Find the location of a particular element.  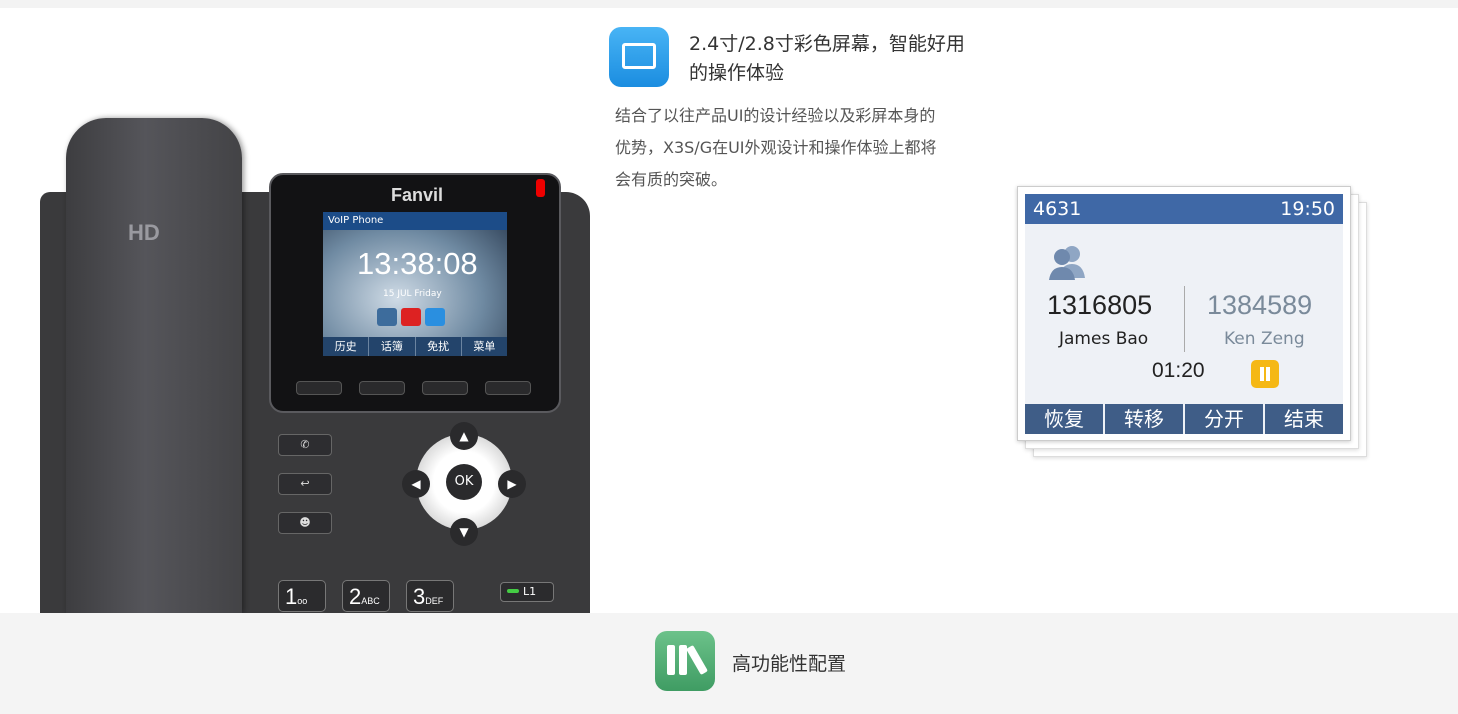

softkey-transfer: 转移 is located at coordinates (1144, 419).